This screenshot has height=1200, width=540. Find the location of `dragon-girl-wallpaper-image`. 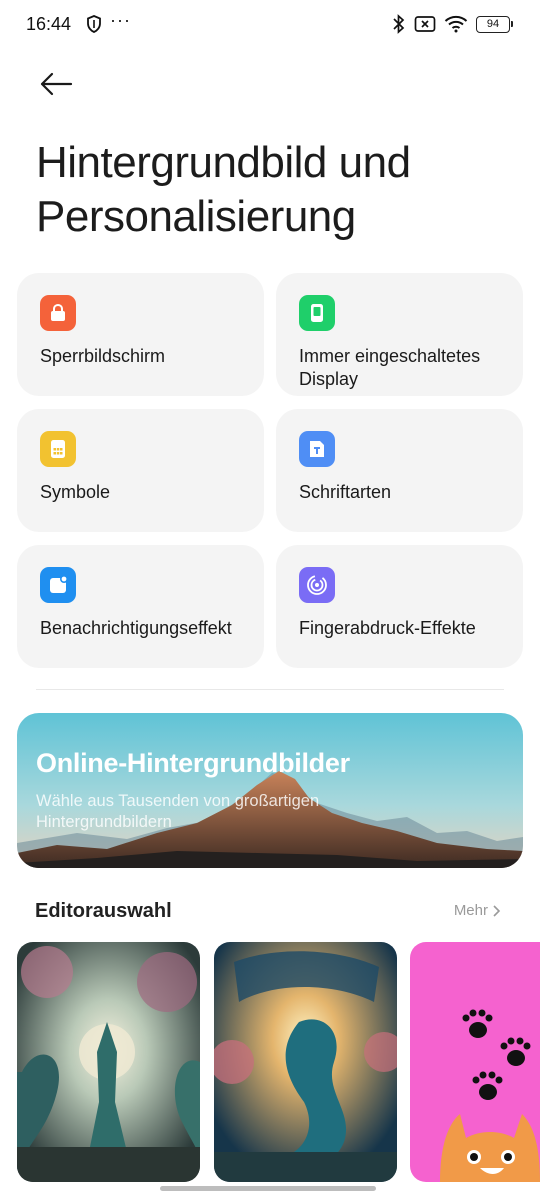

dragon-girl-wallpaper-image is located at coordinates (108, 1062).